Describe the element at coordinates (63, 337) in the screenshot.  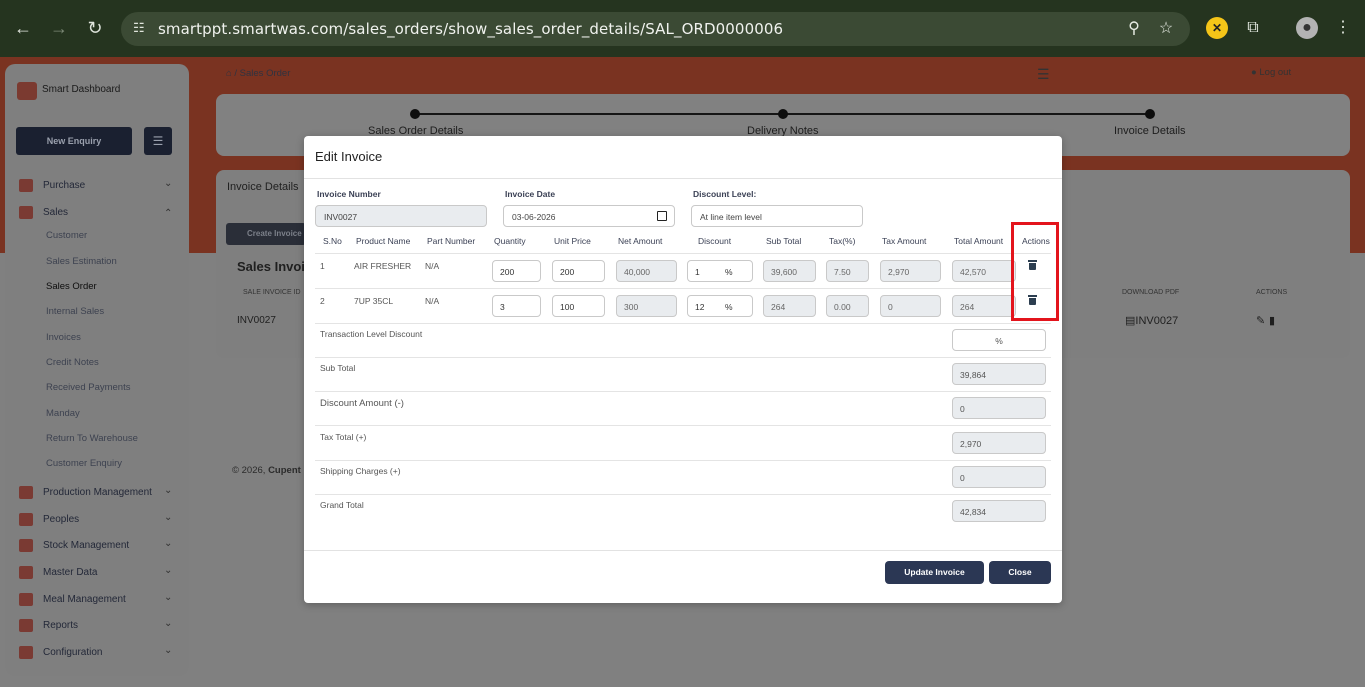
I see `sidebar-sub-invoices: Invoices` at that location.